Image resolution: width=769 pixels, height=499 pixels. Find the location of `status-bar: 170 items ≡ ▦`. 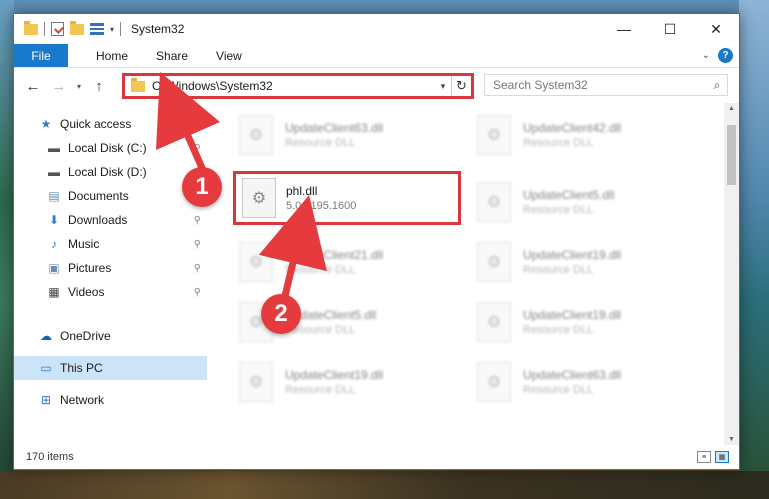

status-bar: 170 items ≡ ▦ is located at coordinates (376, 457).